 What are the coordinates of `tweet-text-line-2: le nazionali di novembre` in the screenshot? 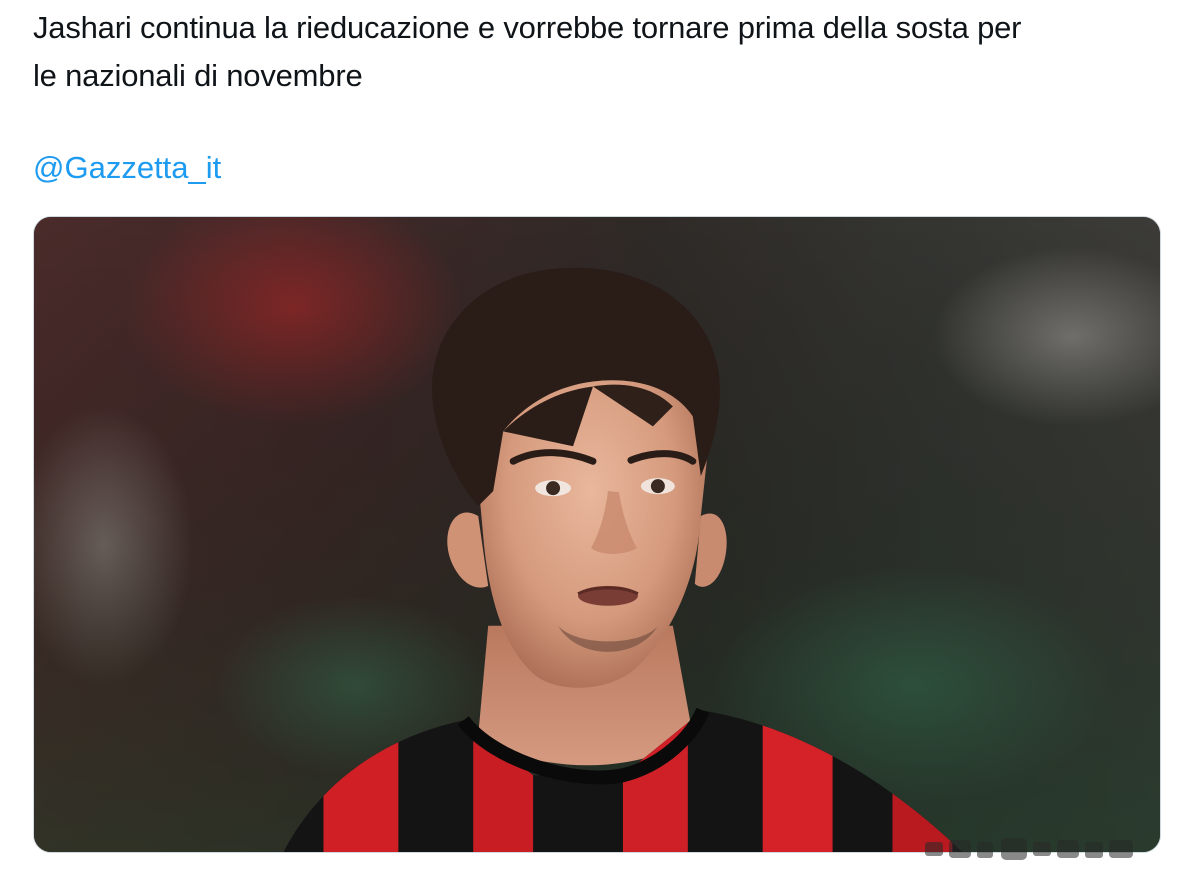 It's located at (198, 75).